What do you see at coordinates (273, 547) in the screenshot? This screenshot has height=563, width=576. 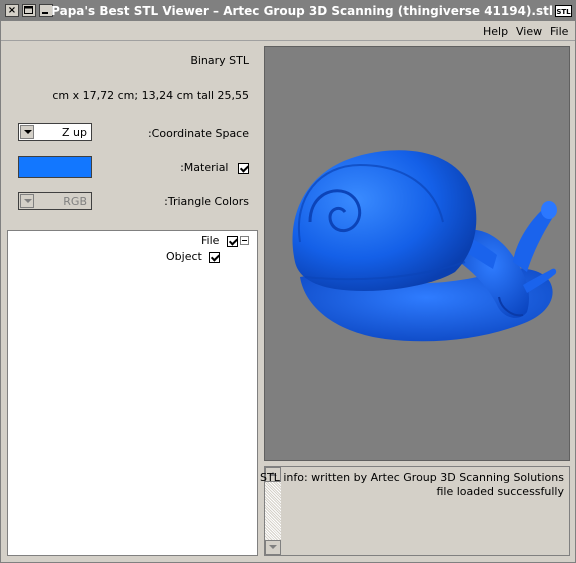 I see `scroll-down-icon` at bounding box center [273, 547].